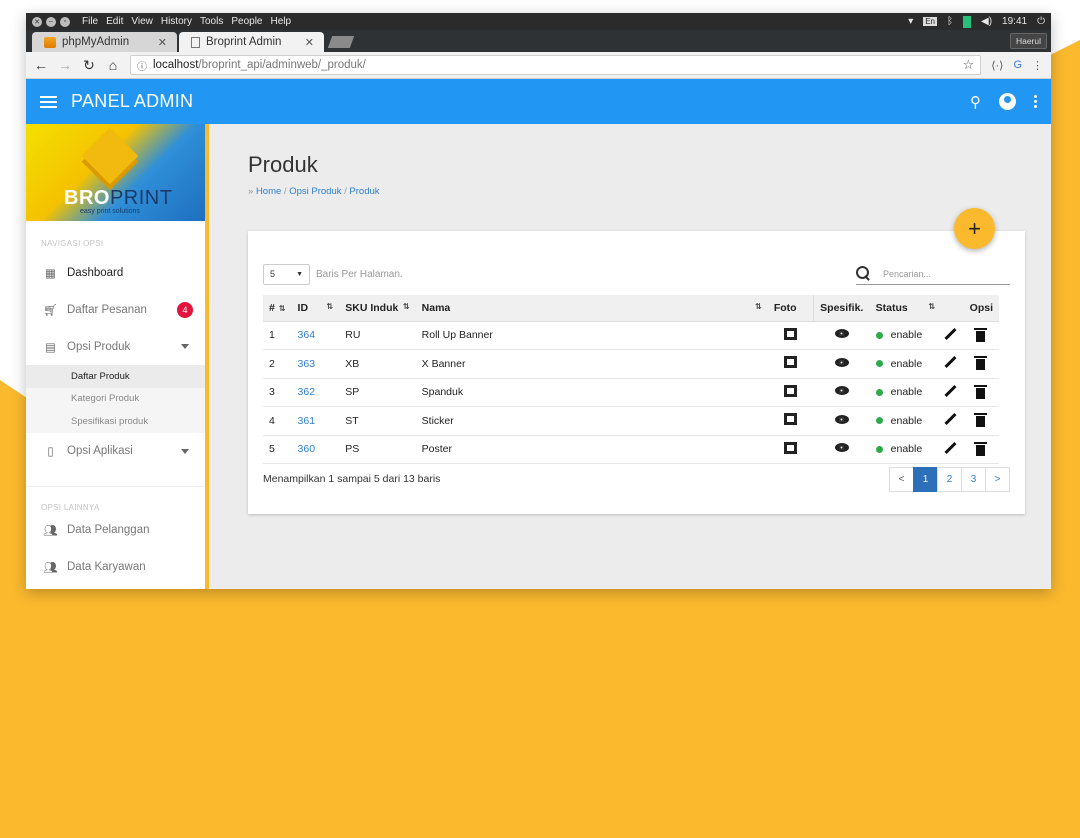  I want to click on volume-icon: ◀), so click(986, 21).